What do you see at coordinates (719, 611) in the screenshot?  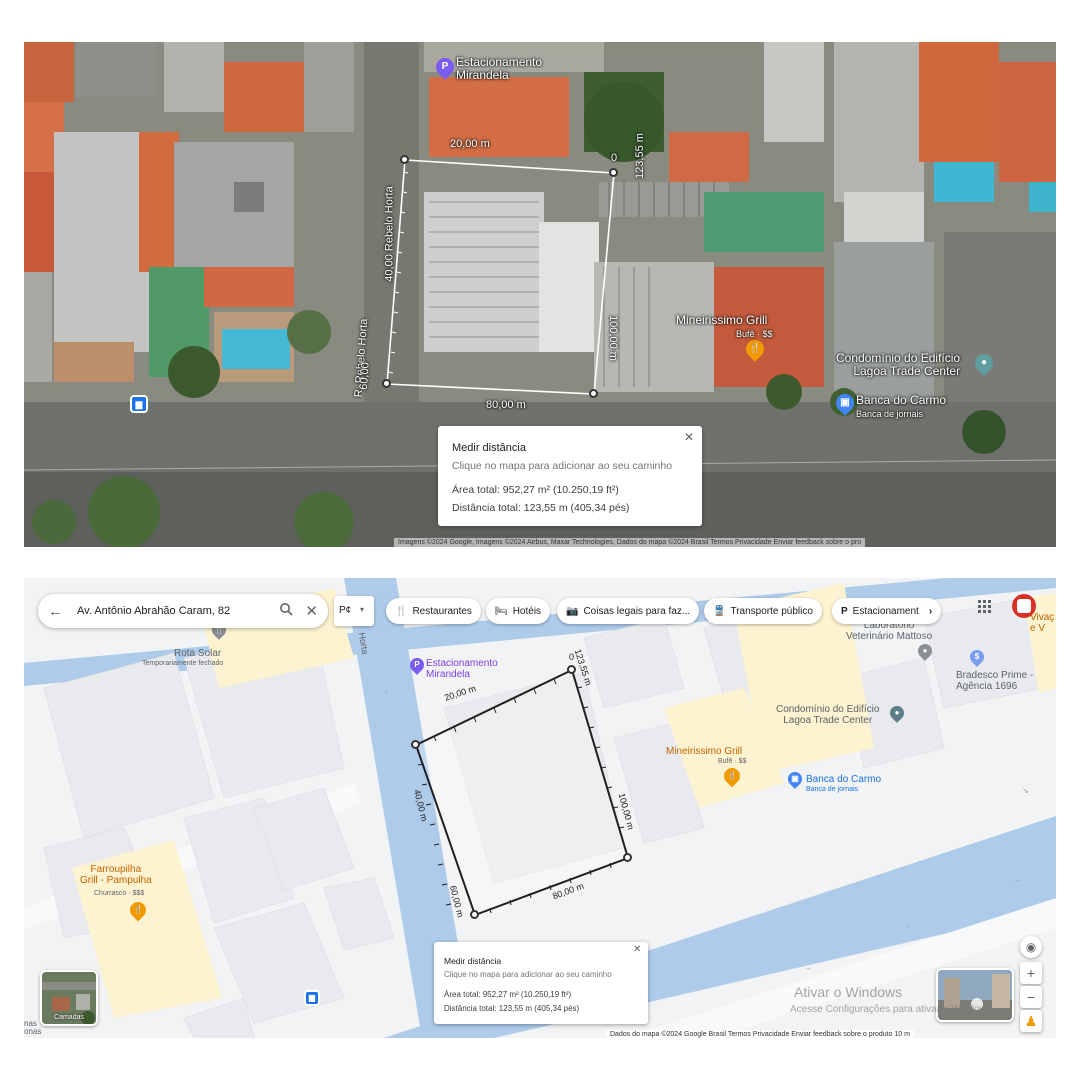 I see `train-icon: 🚆` at bounding box center [719, 611].